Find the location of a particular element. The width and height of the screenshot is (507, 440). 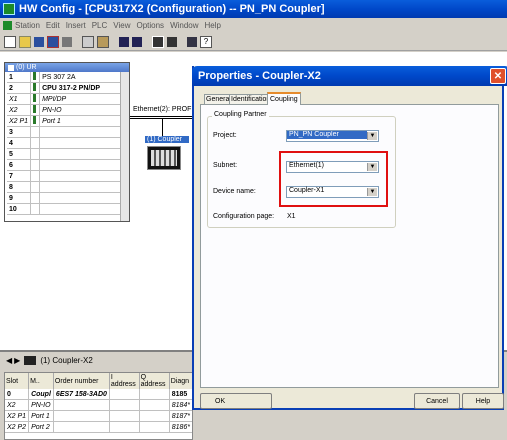

help-button: Help is located at coordinates (483, 401).